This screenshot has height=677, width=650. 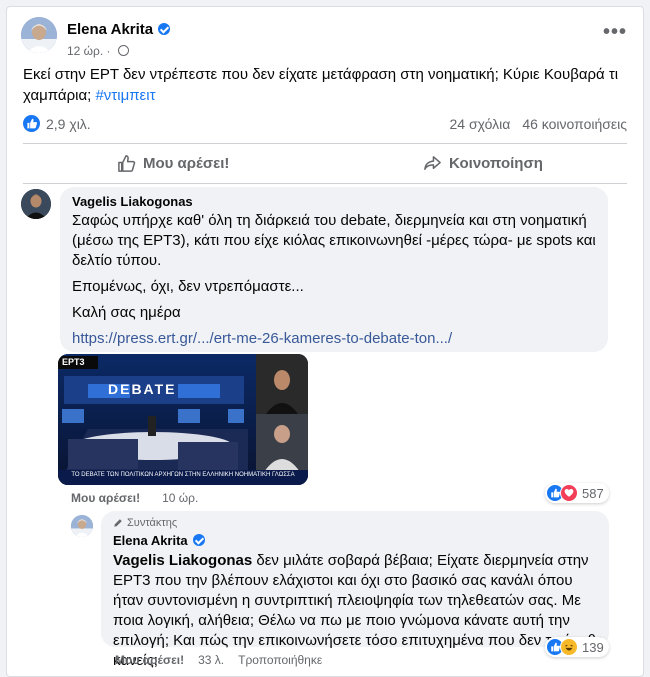 I want to click on reactions-summary: 2,9 χιλ., so click(x=57, y=123).